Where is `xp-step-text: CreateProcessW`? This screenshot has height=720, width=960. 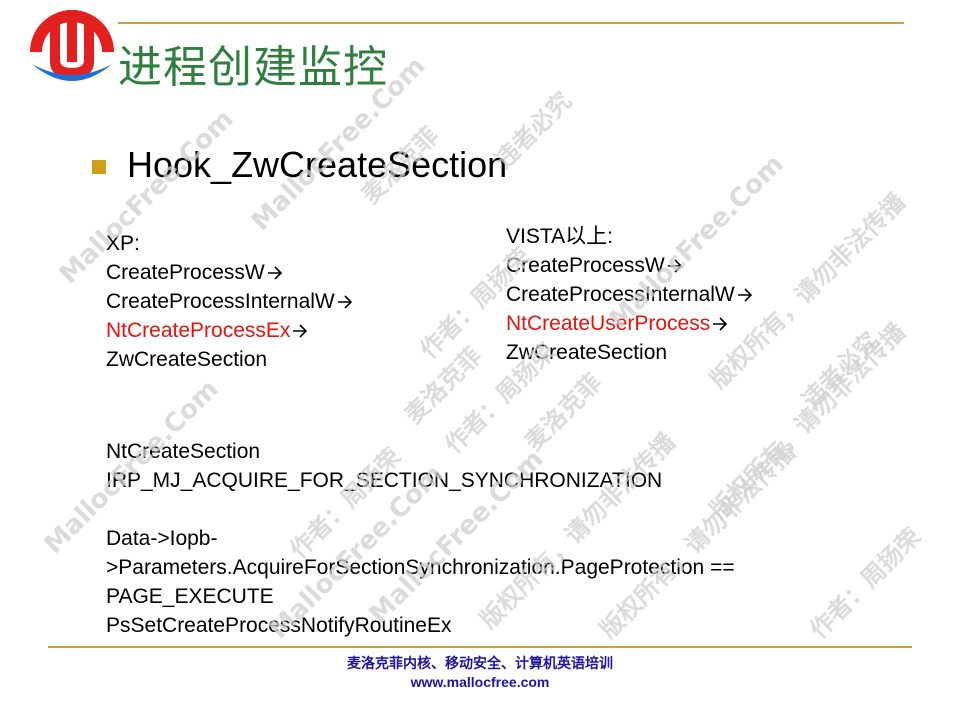
xp-step-text: CreateProcessW is located at coordinates (185, 272).